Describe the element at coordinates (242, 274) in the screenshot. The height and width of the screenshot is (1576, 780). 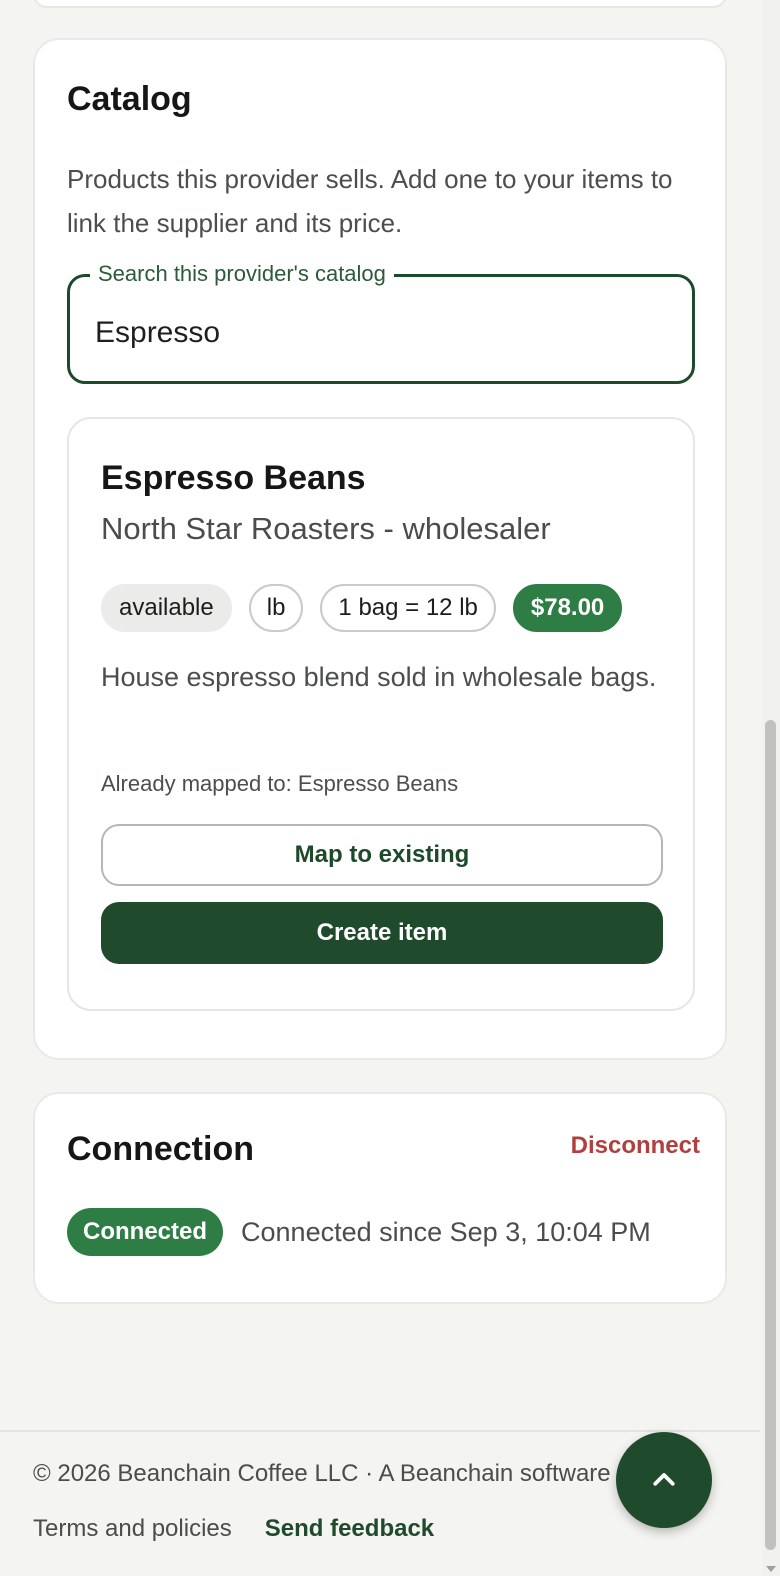
I see `catalog-search-label: Search this provider's catalog` at that location.